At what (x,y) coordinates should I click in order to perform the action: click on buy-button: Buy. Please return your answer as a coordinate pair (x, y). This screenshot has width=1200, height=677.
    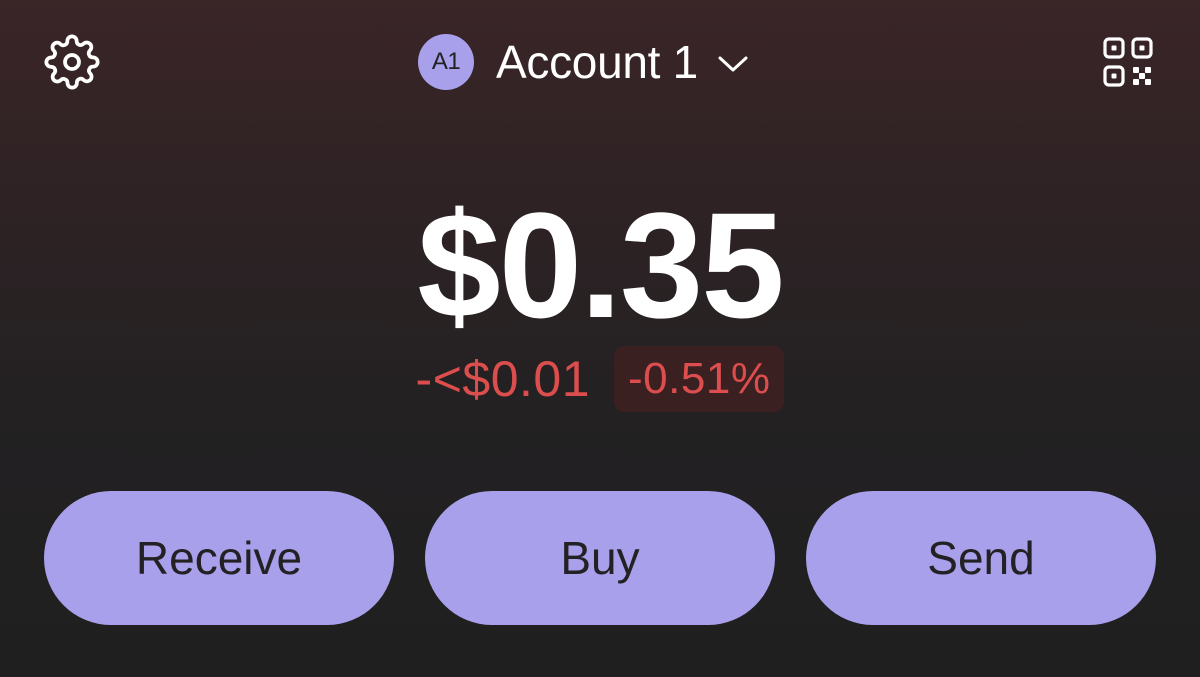
    Looking at the image, I should click on (600, 558).